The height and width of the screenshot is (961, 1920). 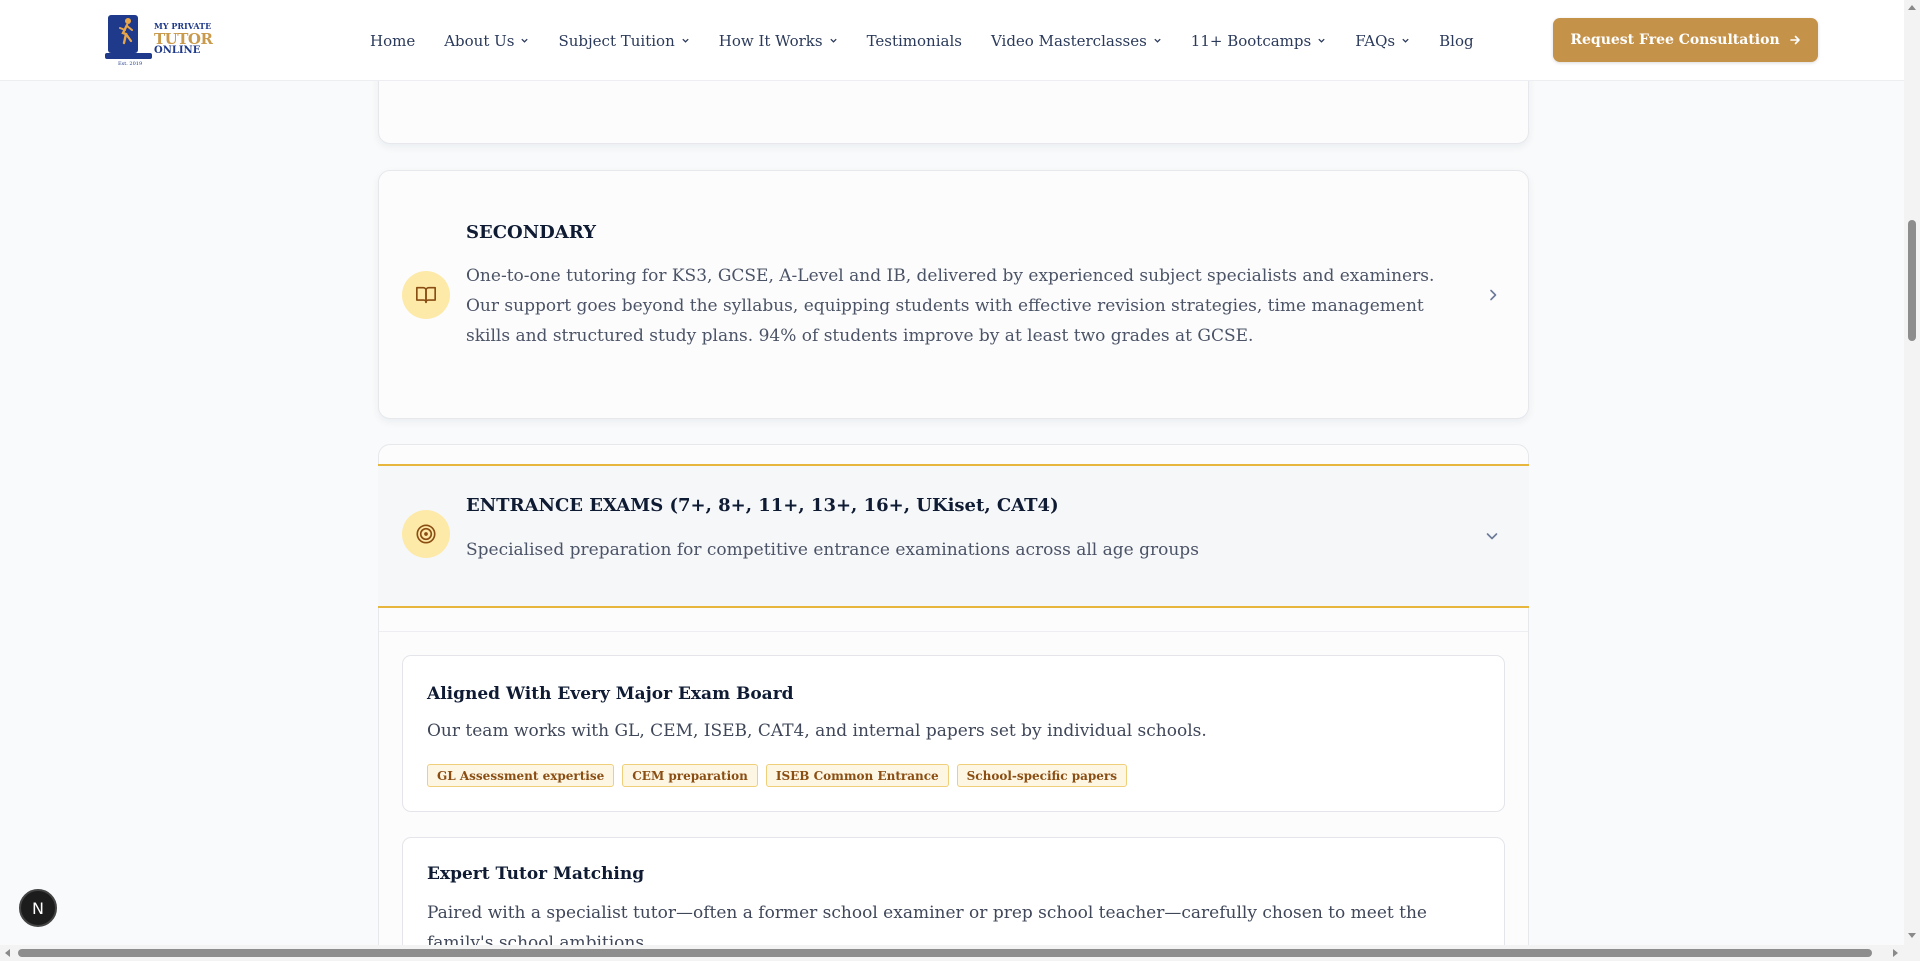 I want to click on request-consultation-button: Request Free Consultation, so click(x=1685, y=40).